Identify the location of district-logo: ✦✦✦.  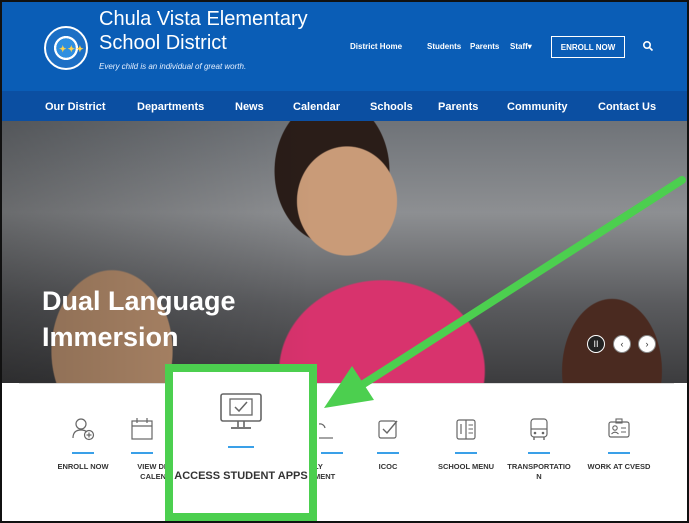
(66, 48).